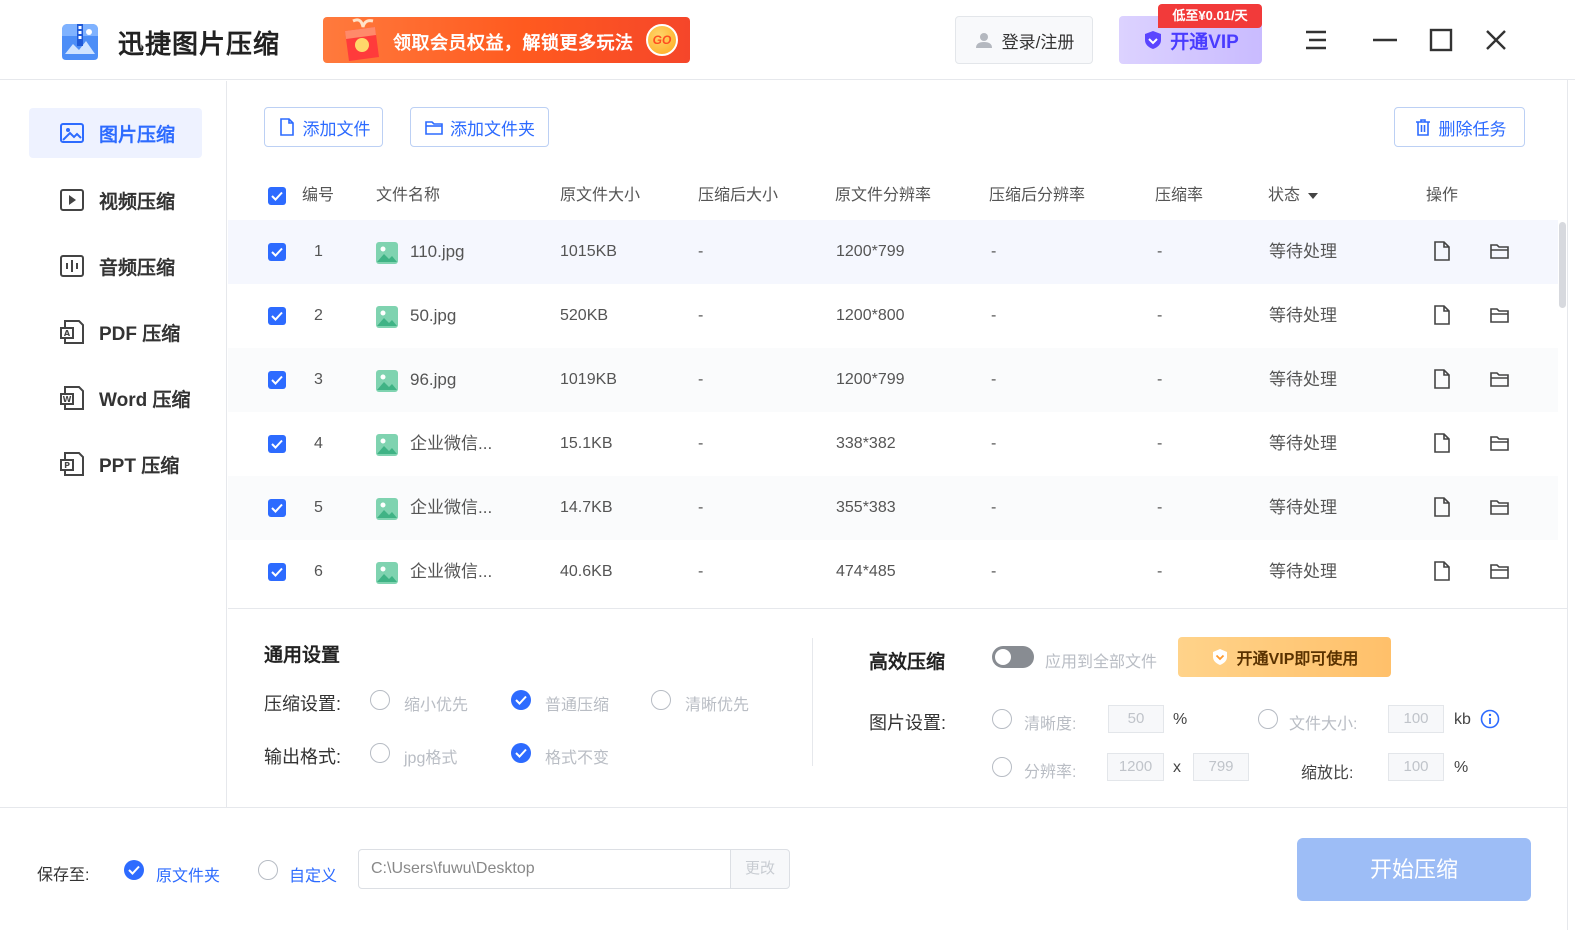 The height and width of the screenshot is (935, 1575). What do you see at coordinates (1441, 40) in the screenshot?
I see `maximize-icon` at bounding box center [1441, 40].